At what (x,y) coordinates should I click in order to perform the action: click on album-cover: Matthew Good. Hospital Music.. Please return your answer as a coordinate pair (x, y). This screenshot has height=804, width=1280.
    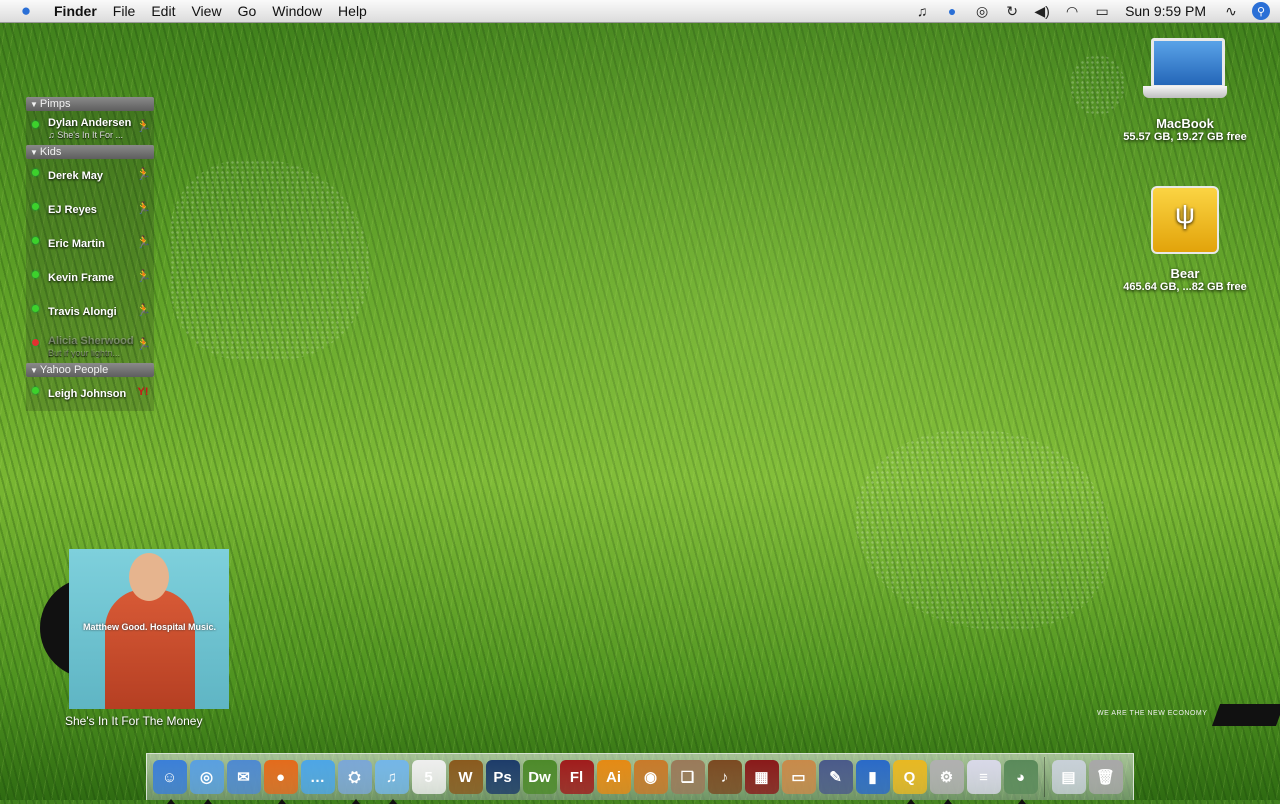
    Looking at the image, I should click on (149, 629).